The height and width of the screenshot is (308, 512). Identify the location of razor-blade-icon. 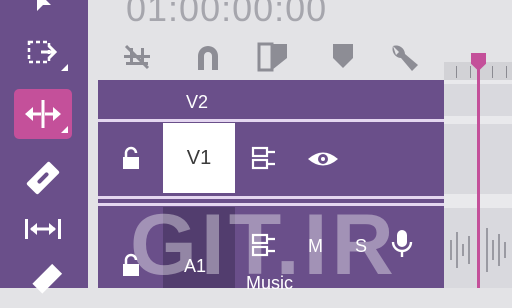
(43, 178).